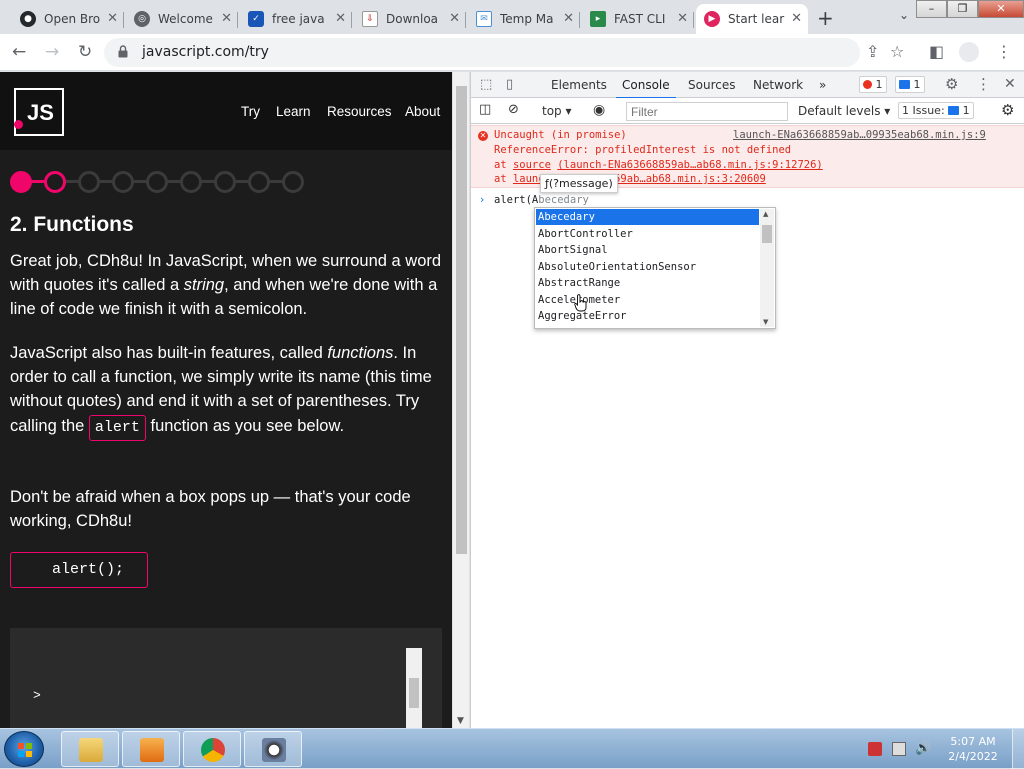 The height and width of the screenshot is (769, 1024). I want to click on devtools-menu-icon: ⋮, so click(983, 84).